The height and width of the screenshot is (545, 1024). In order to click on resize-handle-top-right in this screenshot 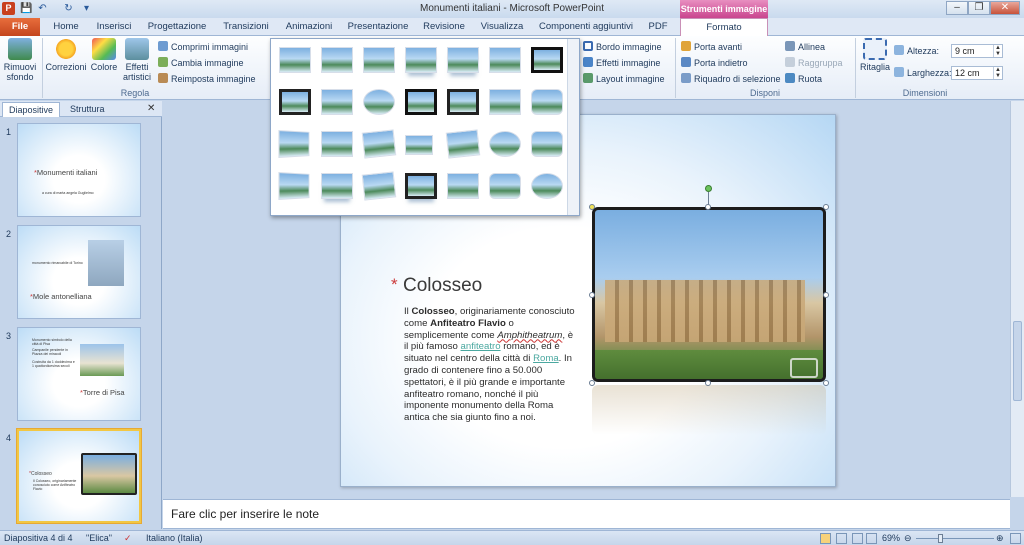, I will do `click(826, 207)`.